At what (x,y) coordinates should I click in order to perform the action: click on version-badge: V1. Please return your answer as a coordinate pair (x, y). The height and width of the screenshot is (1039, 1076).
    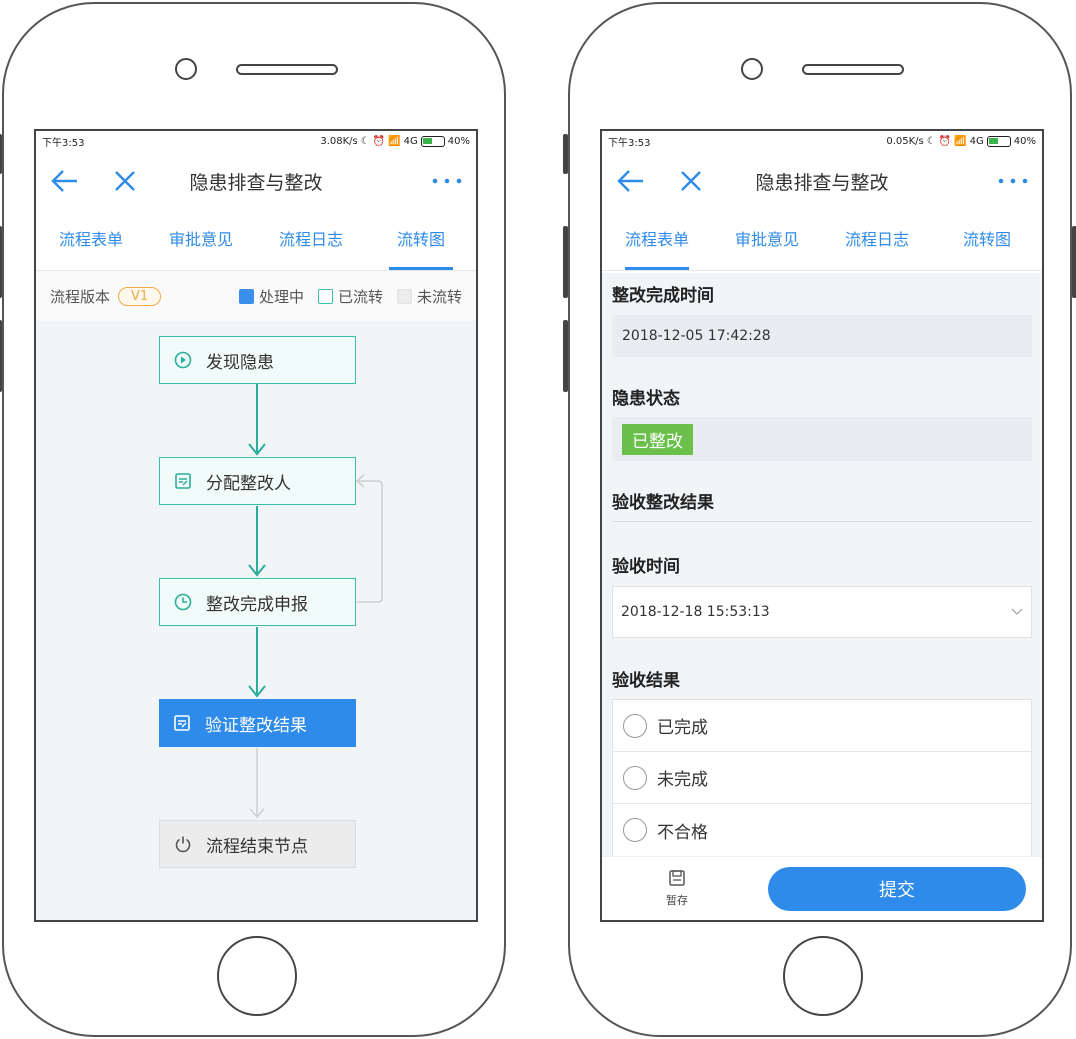
    Looking at the image, I should click on (140, 296).